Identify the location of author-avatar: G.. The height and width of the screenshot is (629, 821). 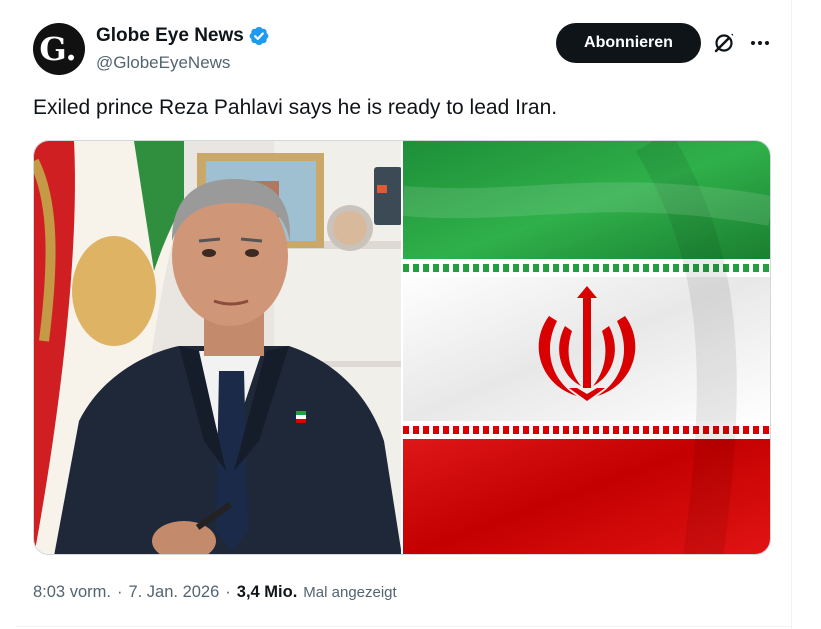
(59, 49).